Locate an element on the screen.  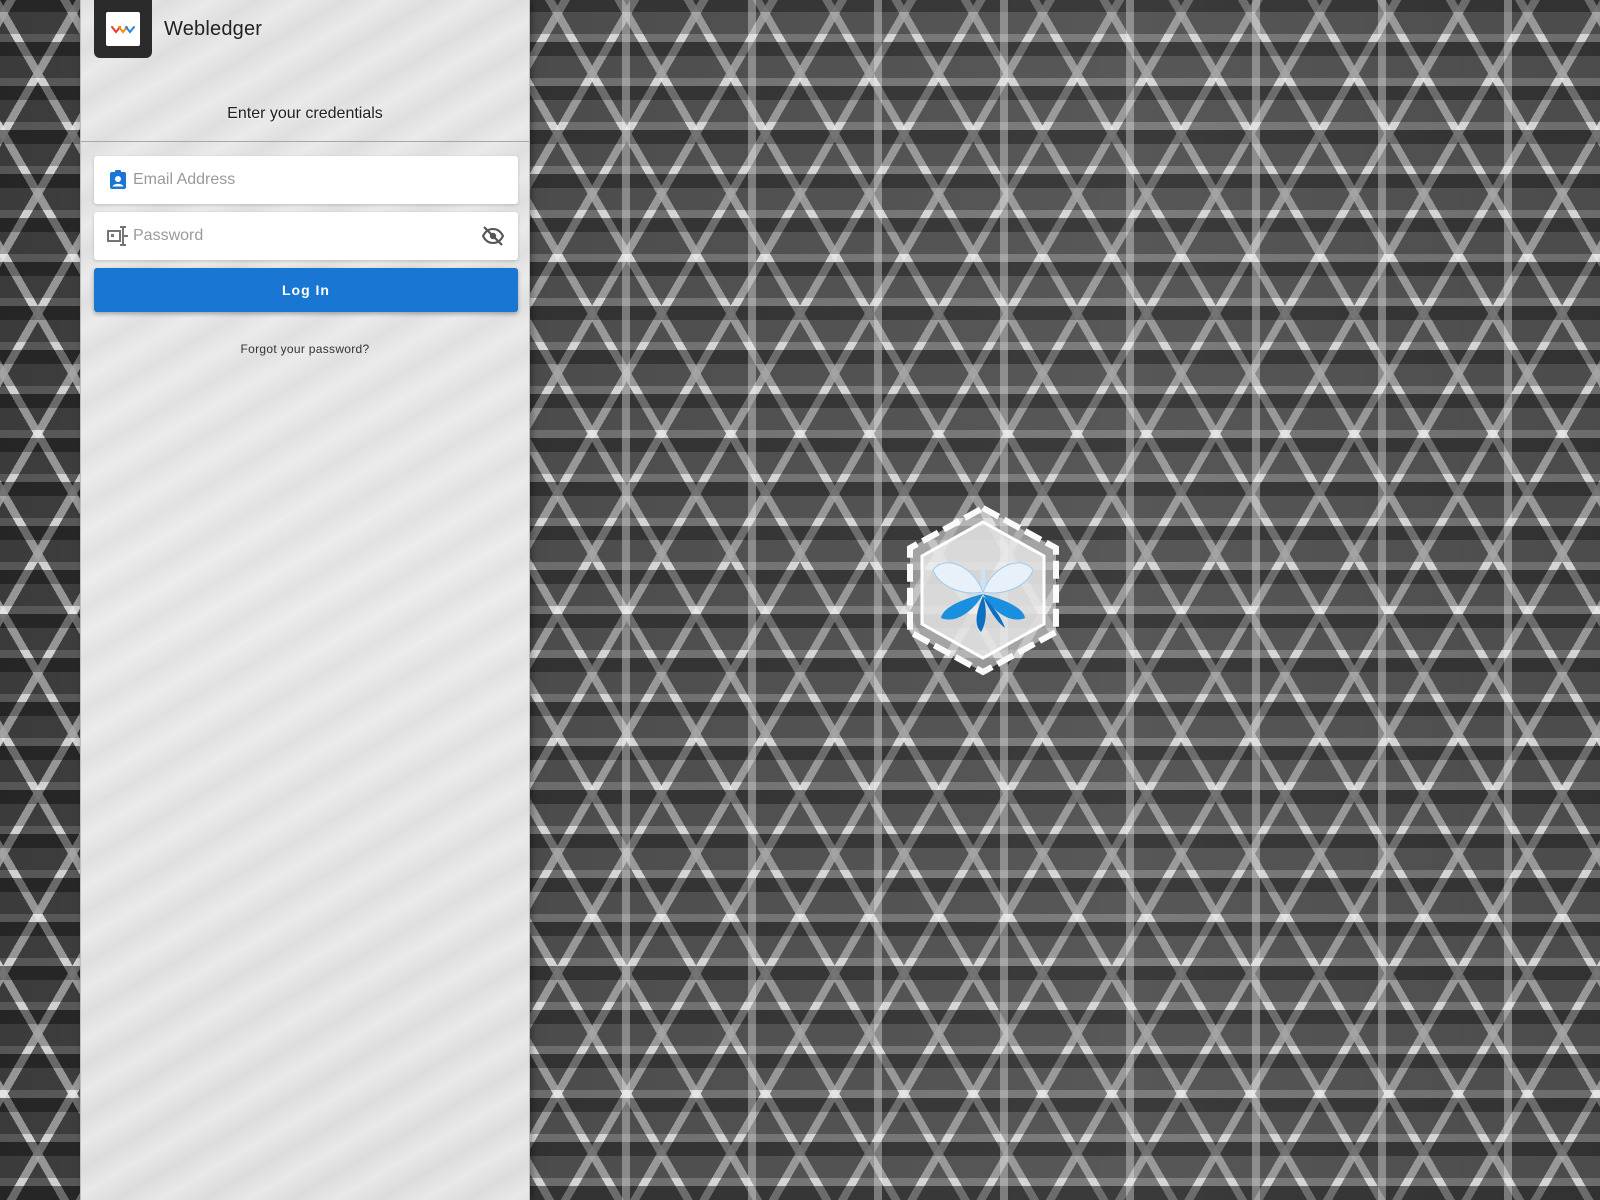
login-button: Log In is located at coordinates (306, 290).